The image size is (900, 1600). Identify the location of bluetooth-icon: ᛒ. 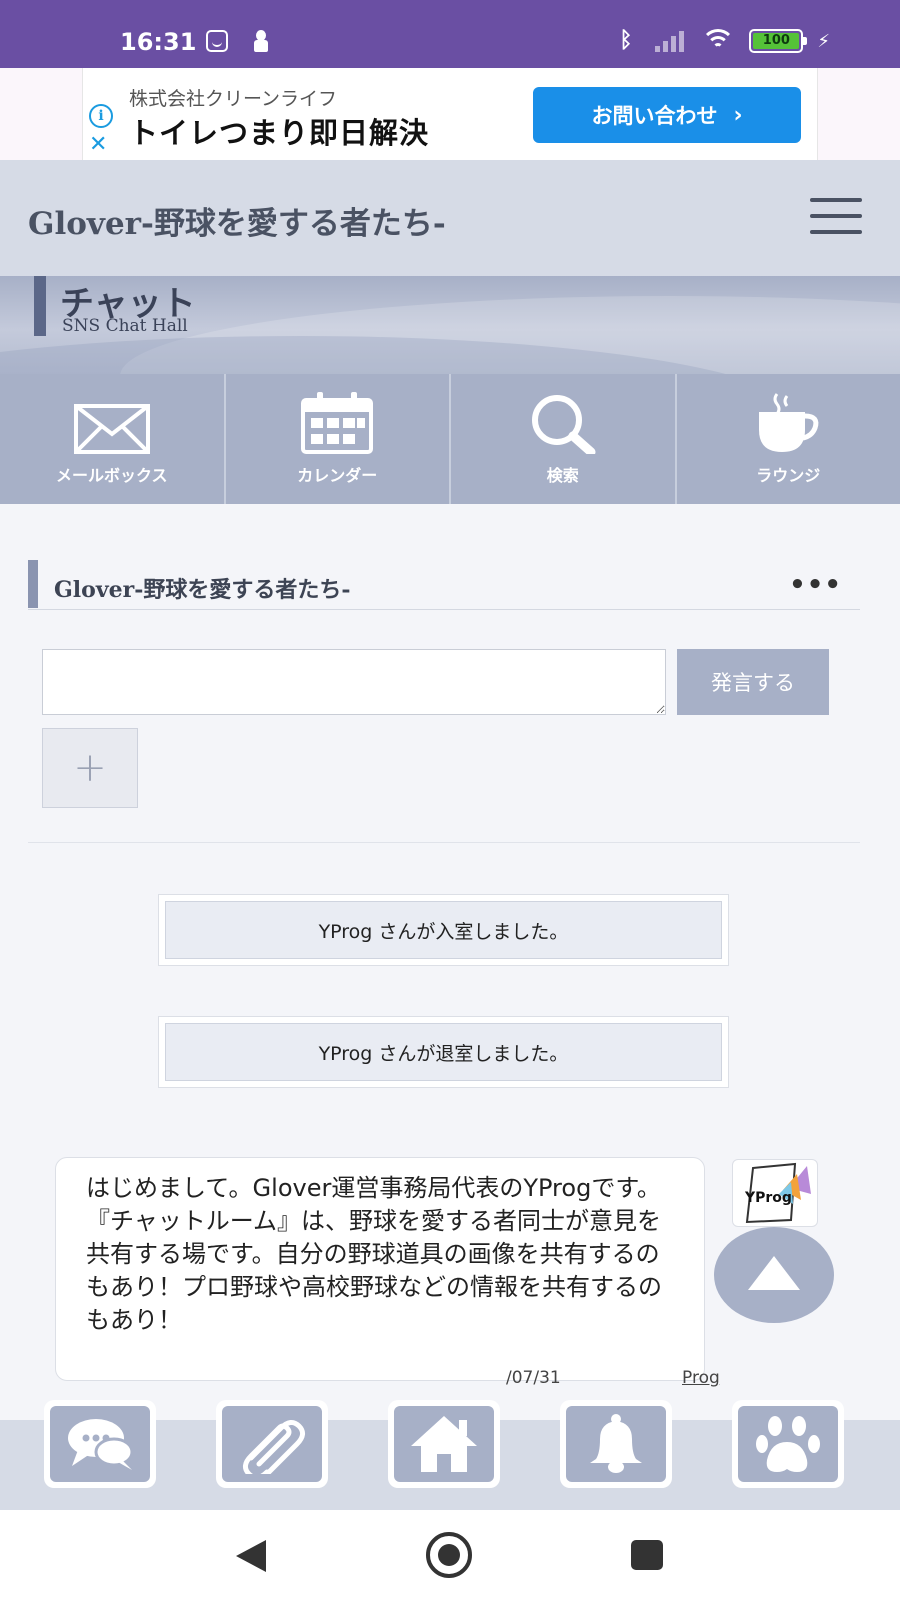
(626, 40).